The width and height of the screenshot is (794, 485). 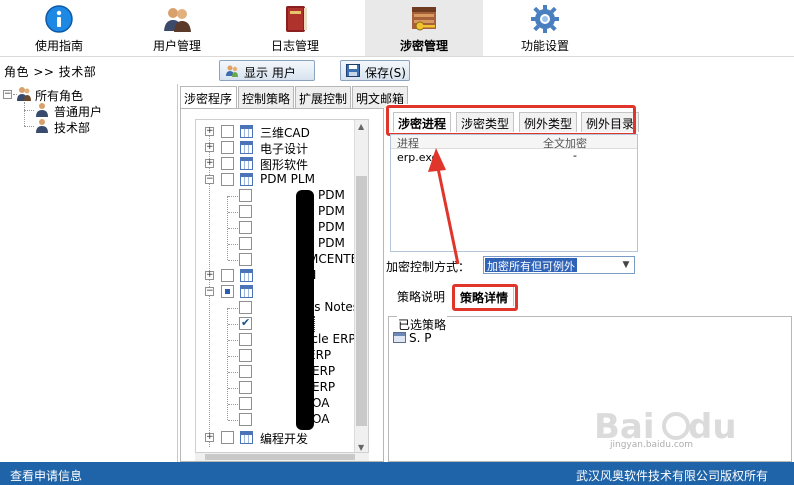 I want to click on horizontal-scrollbar, so click(x=282, y=457).